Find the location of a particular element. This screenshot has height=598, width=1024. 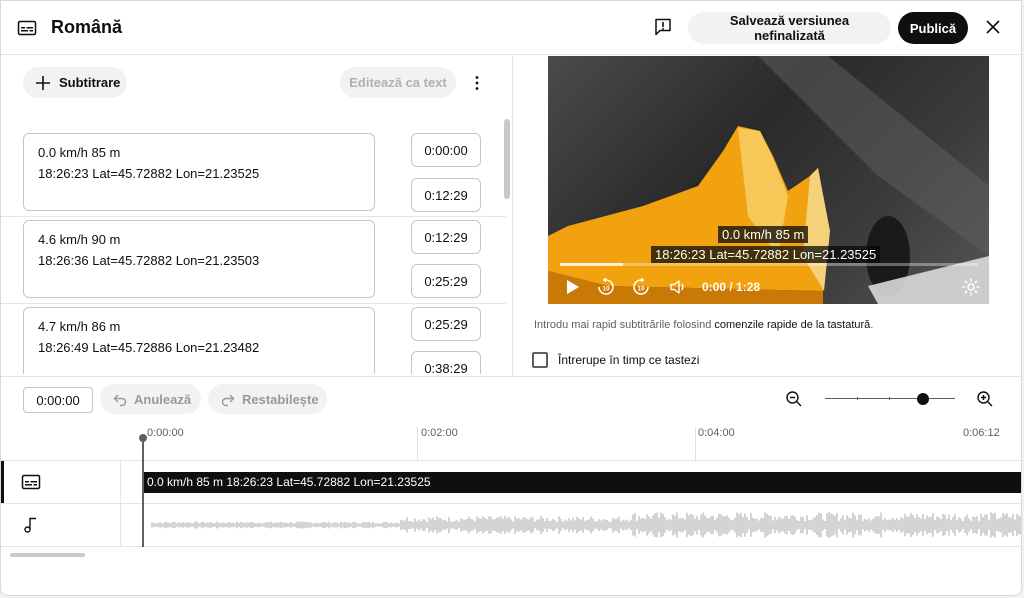

redo-icon is located at coordinates (228, 400).